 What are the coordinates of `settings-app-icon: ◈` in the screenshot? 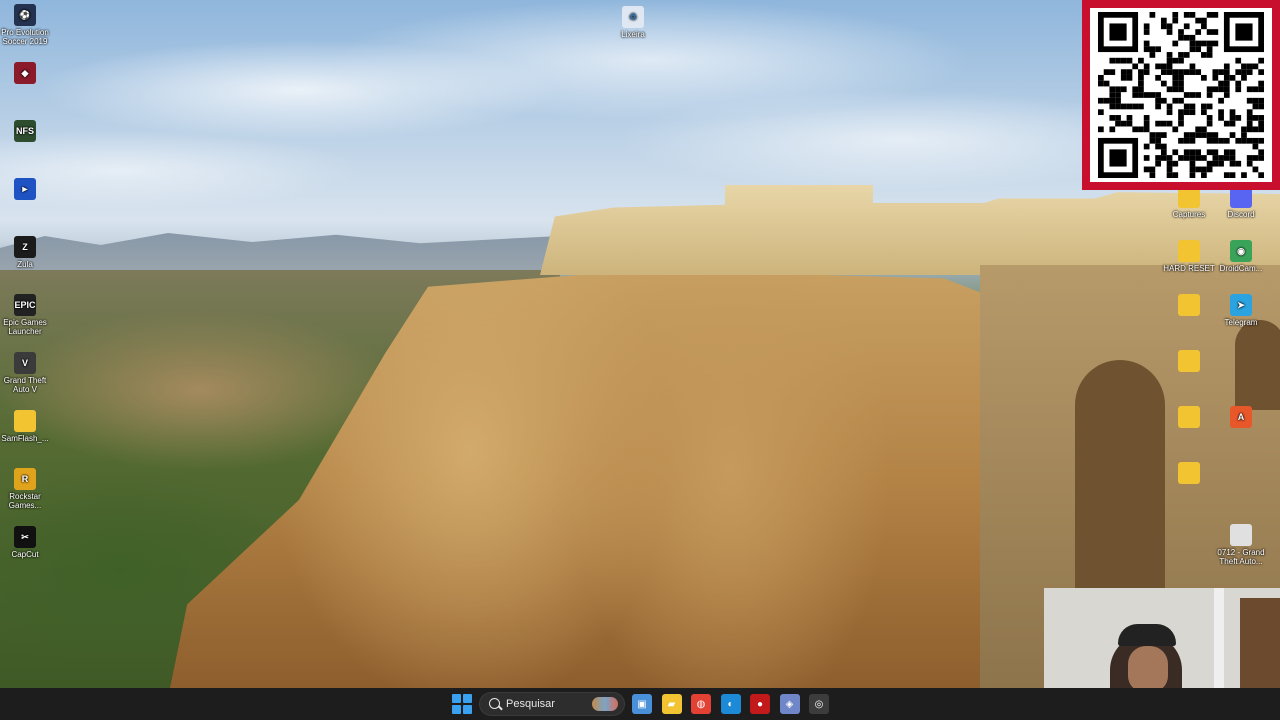 It's located at (789, 704).